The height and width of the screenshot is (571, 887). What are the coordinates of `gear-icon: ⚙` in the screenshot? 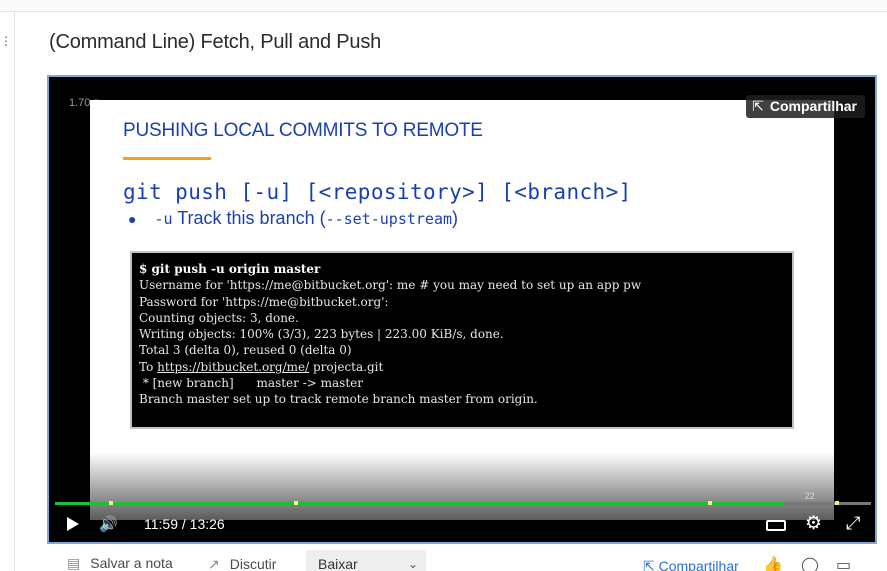 It's located at (813, 523).